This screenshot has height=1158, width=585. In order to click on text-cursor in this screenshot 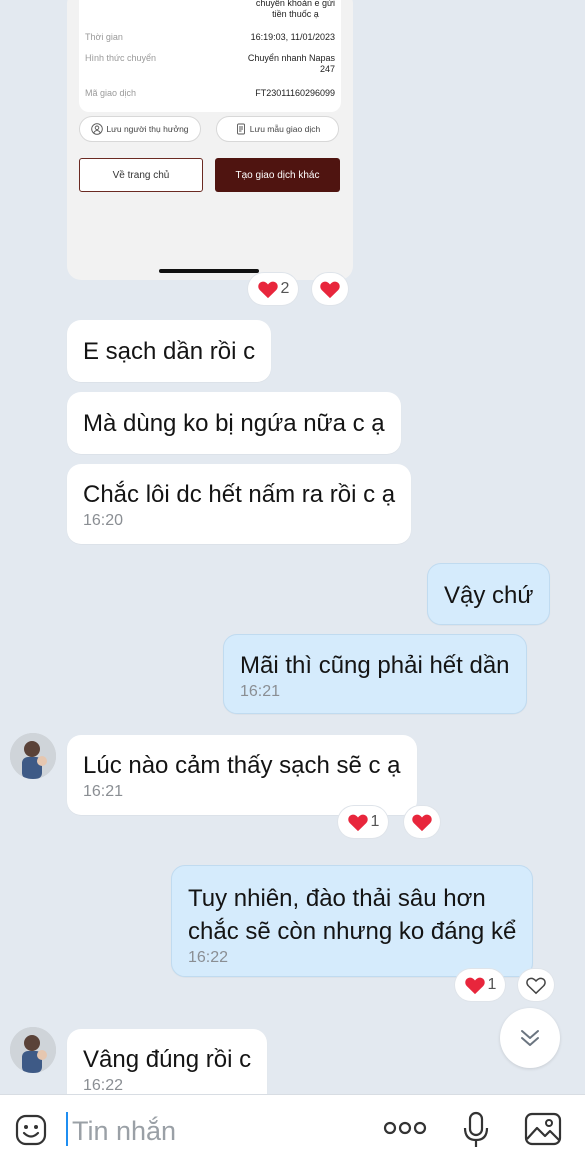, I will do `click(67, 1129)`.